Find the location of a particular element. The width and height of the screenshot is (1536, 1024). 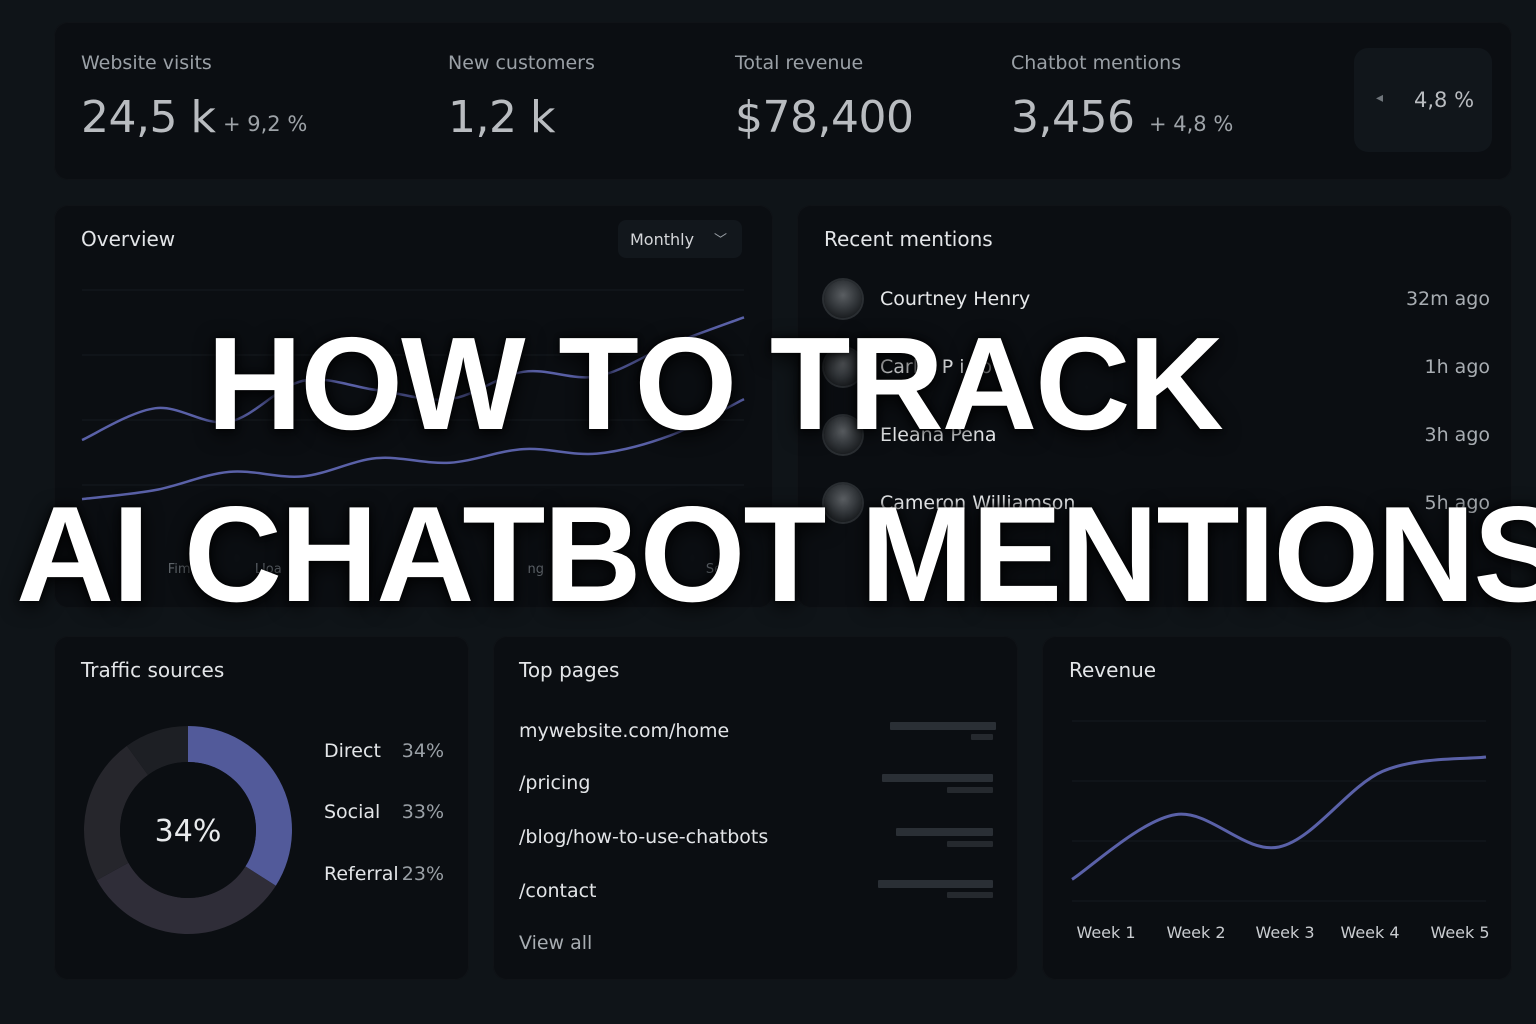

stat-extra-card: ◂ 4,8 % is located at coordinates (1423, 100).